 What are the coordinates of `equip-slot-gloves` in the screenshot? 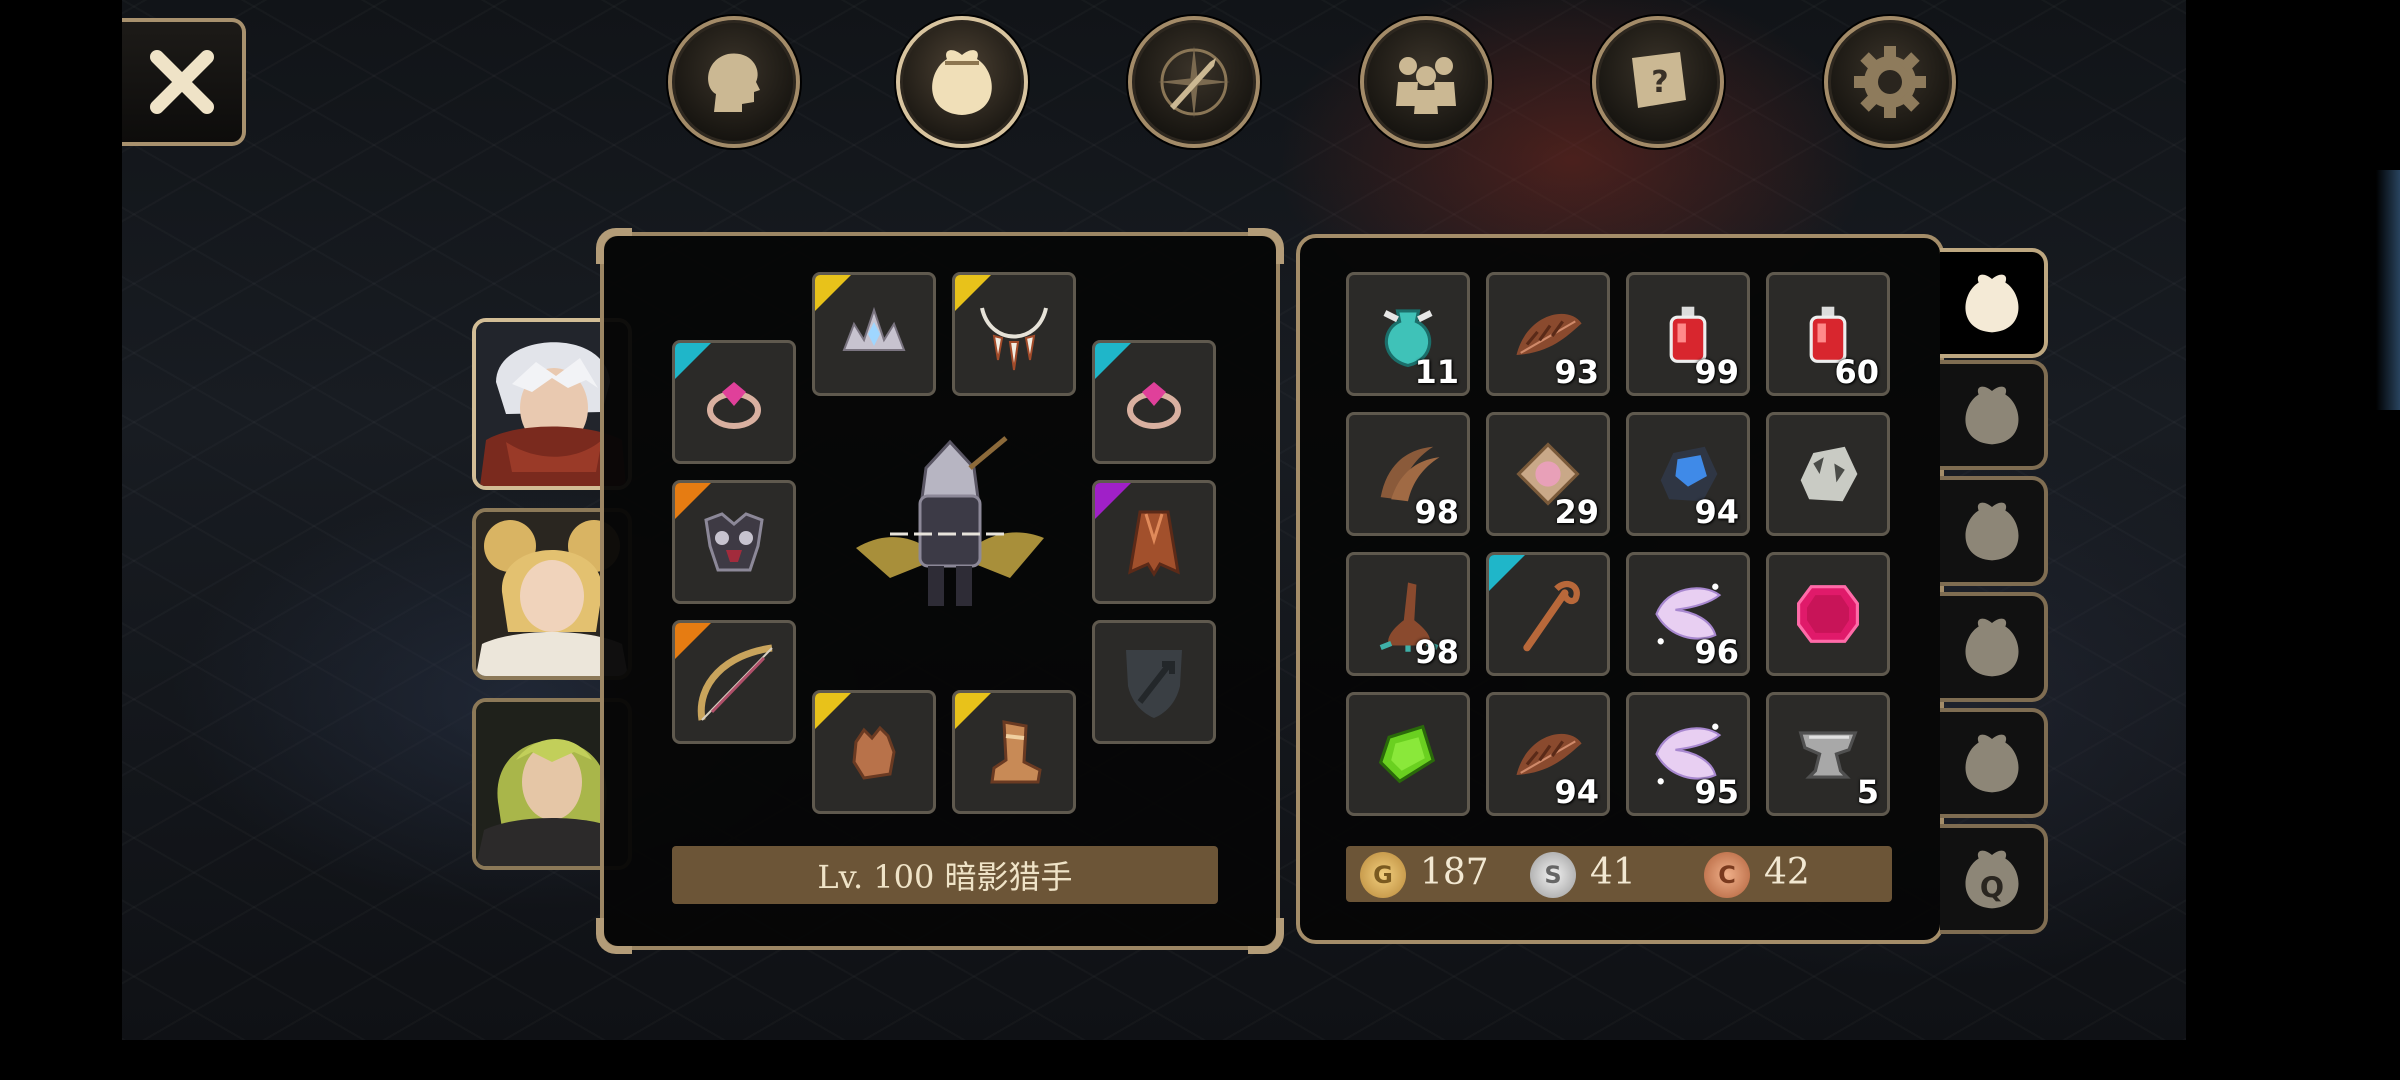 It's located at (874, 752).